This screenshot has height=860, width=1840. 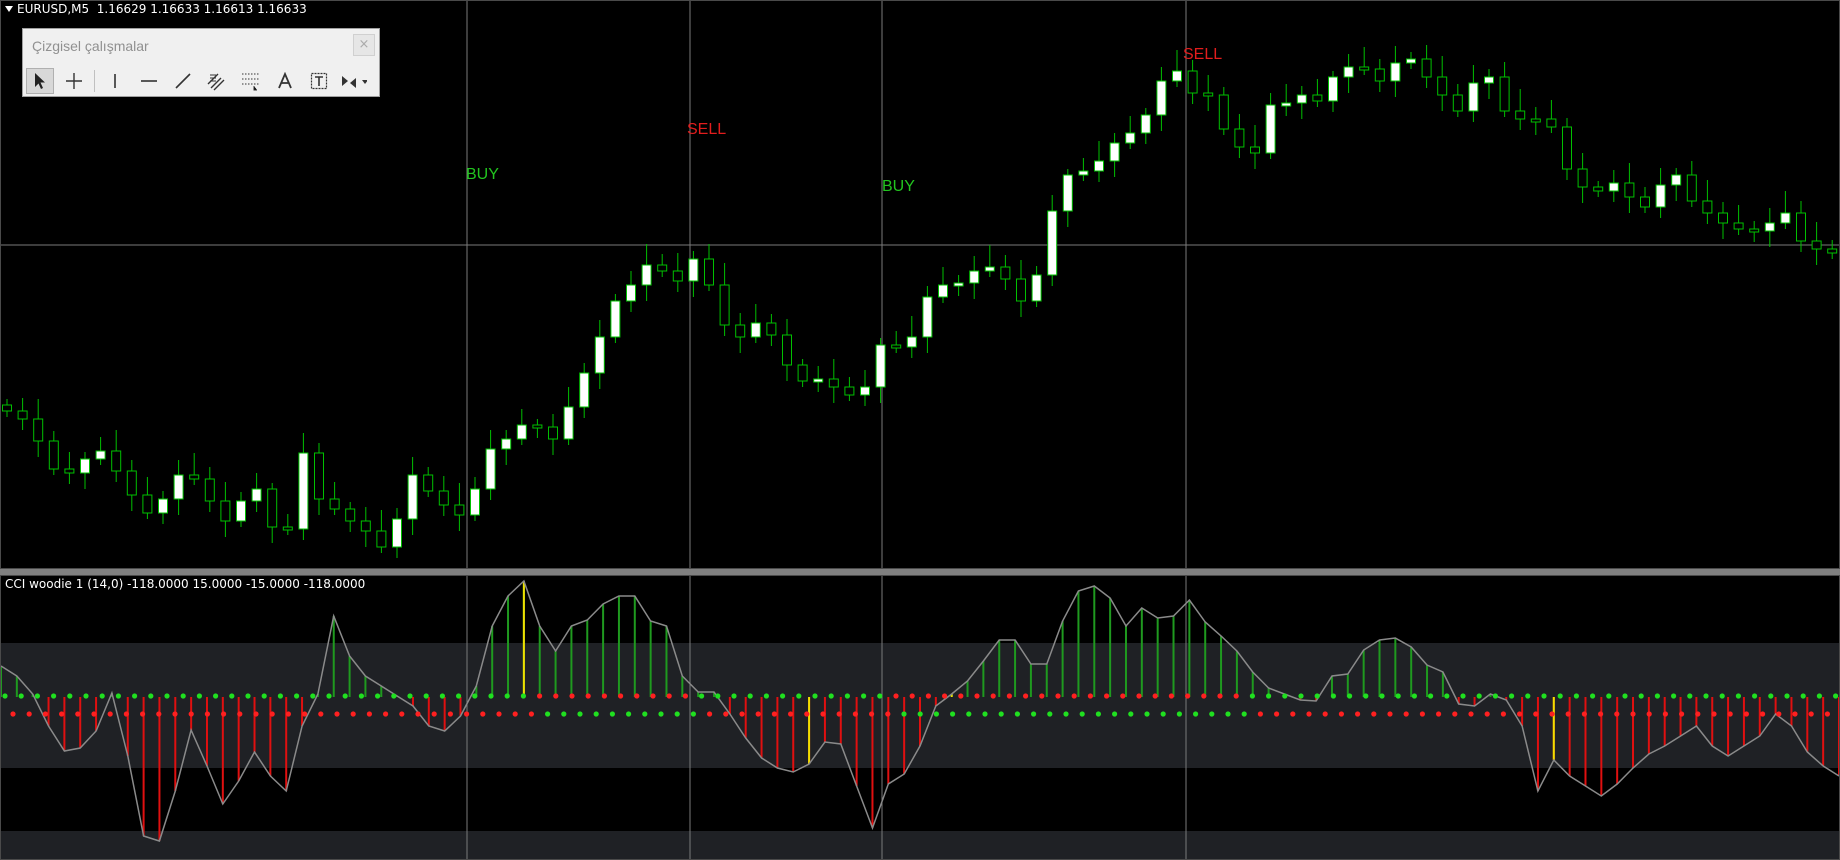 What do you see at coordinates (319, 81) in the screenshot?
I see `text-label-tool-button` at bounding box center [319, 81].